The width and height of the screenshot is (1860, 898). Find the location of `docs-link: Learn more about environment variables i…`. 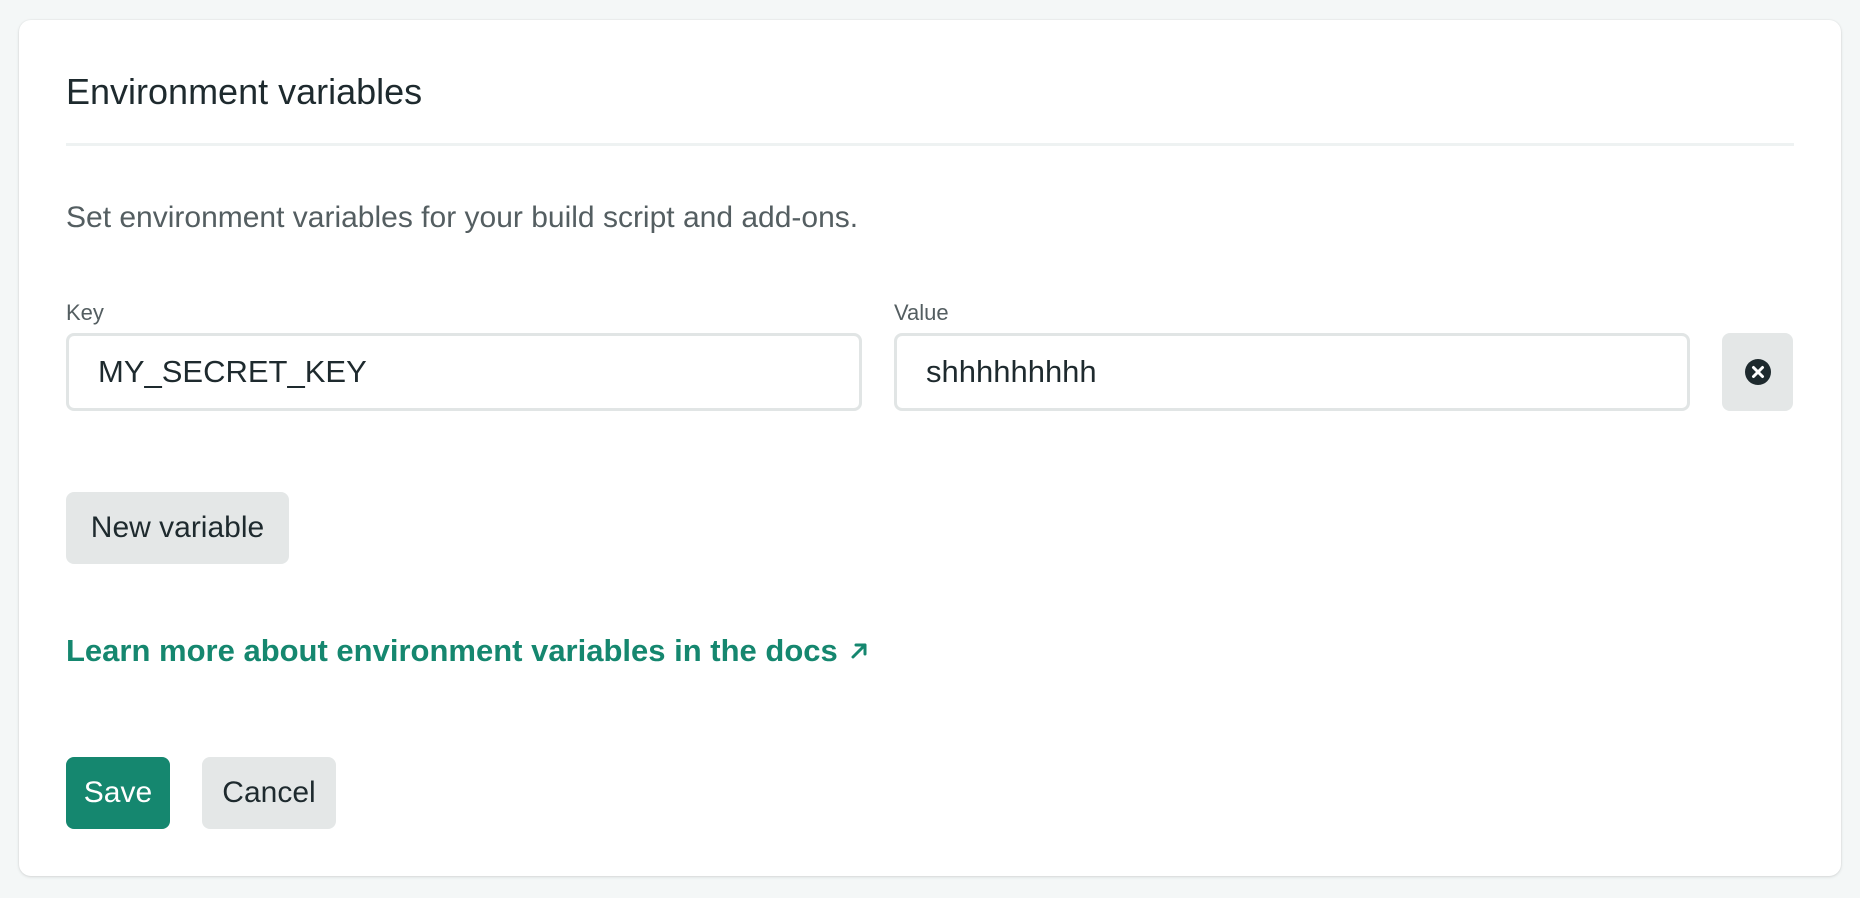

docs-link: Learn more about environment variables i… is located at coordinates (468, 650).